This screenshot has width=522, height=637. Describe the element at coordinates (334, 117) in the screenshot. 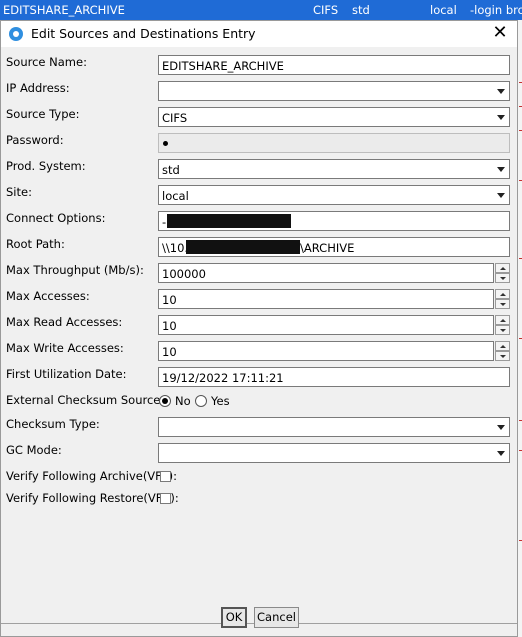

I see `source-type-select: CIFS` at that location.